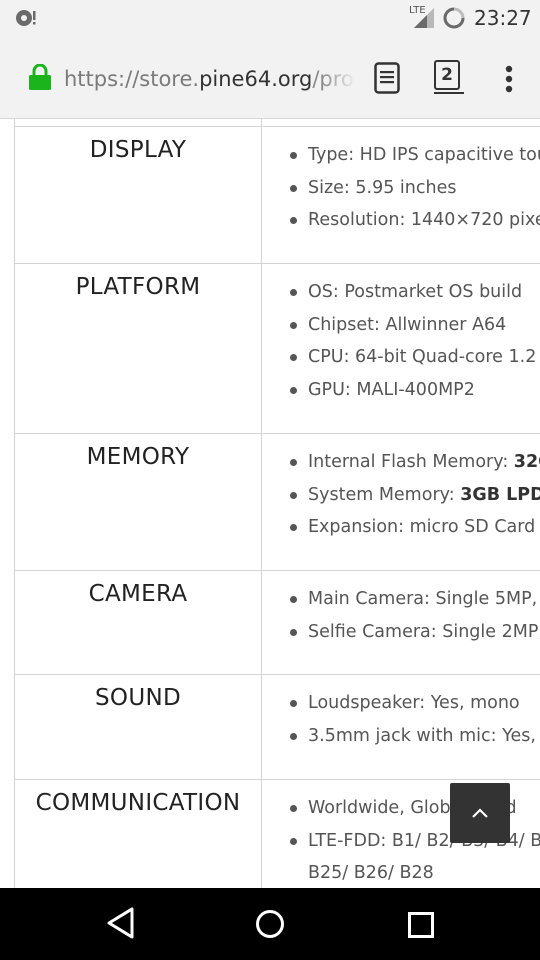 This screenshot has width=540, height=960. What do you see at coordinates (138, 150) in the screenshot?
I see `spec-label: DISPLAY` at bounding box center [138, 150].